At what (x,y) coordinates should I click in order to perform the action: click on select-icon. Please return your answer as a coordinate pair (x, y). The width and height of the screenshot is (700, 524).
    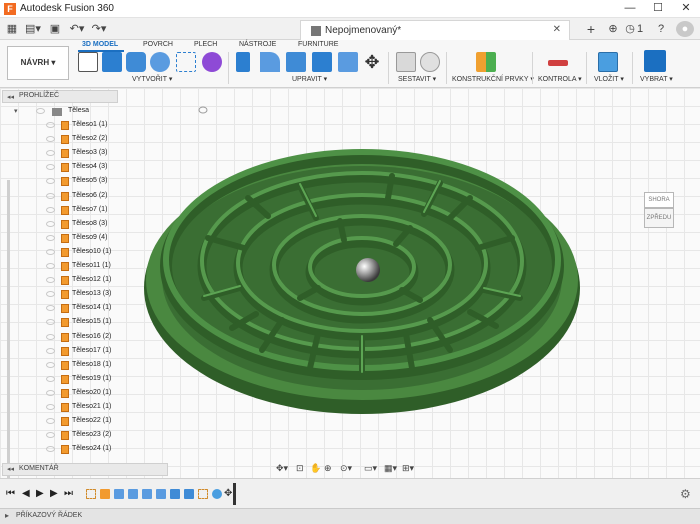
    Looking at the image, I should click on (655, 61).